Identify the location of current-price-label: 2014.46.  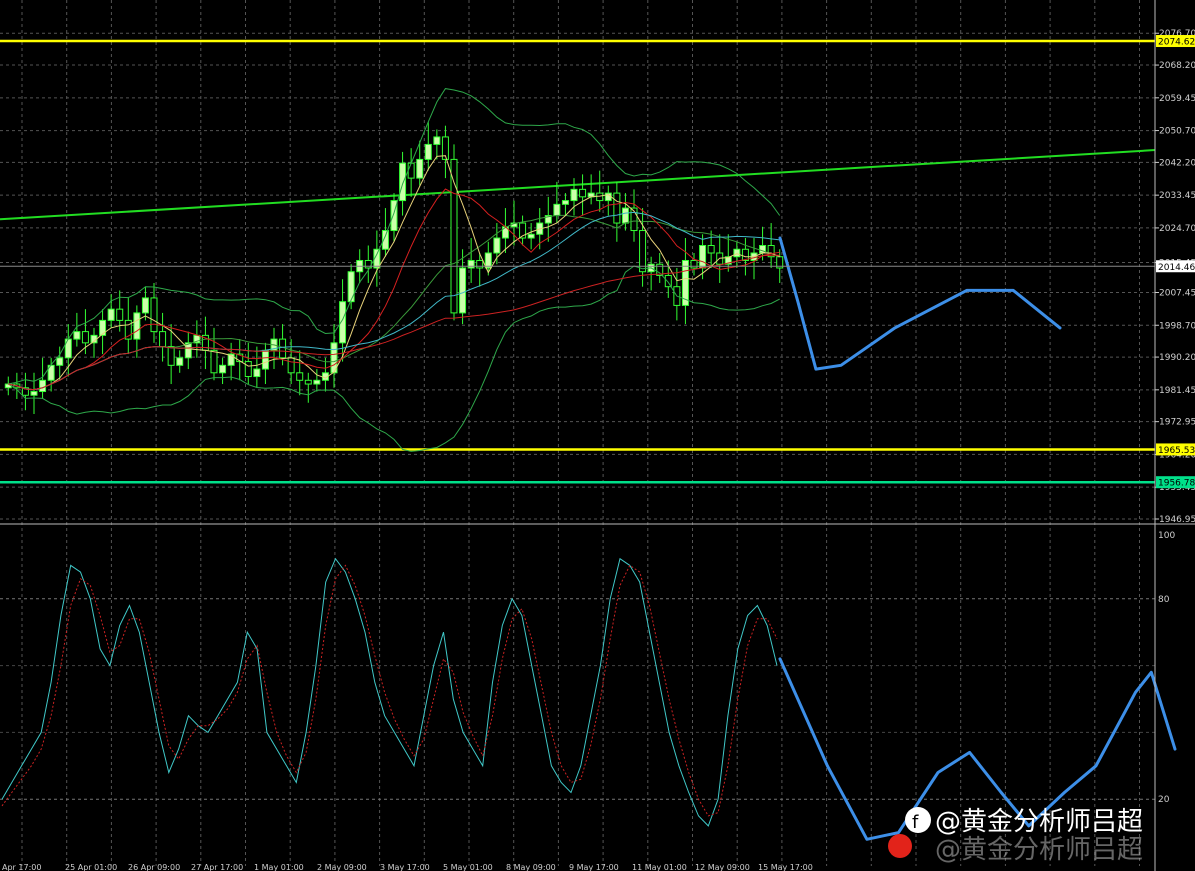
(1176, 268).